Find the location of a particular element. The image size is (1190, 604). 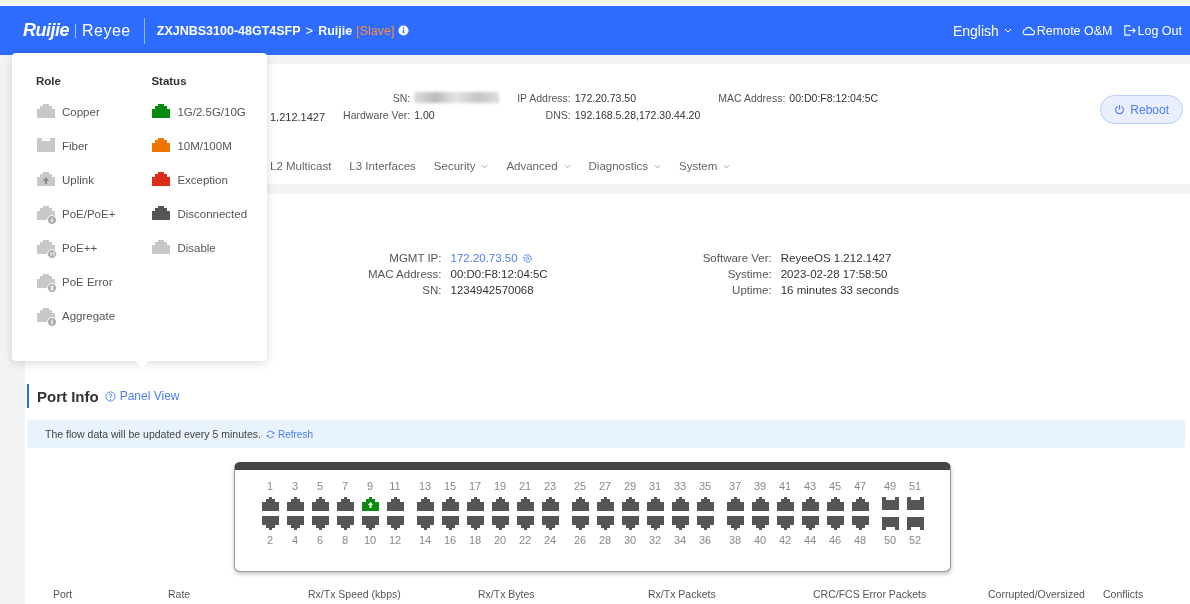

port-number: 43 is located at coordinates (810, 486).